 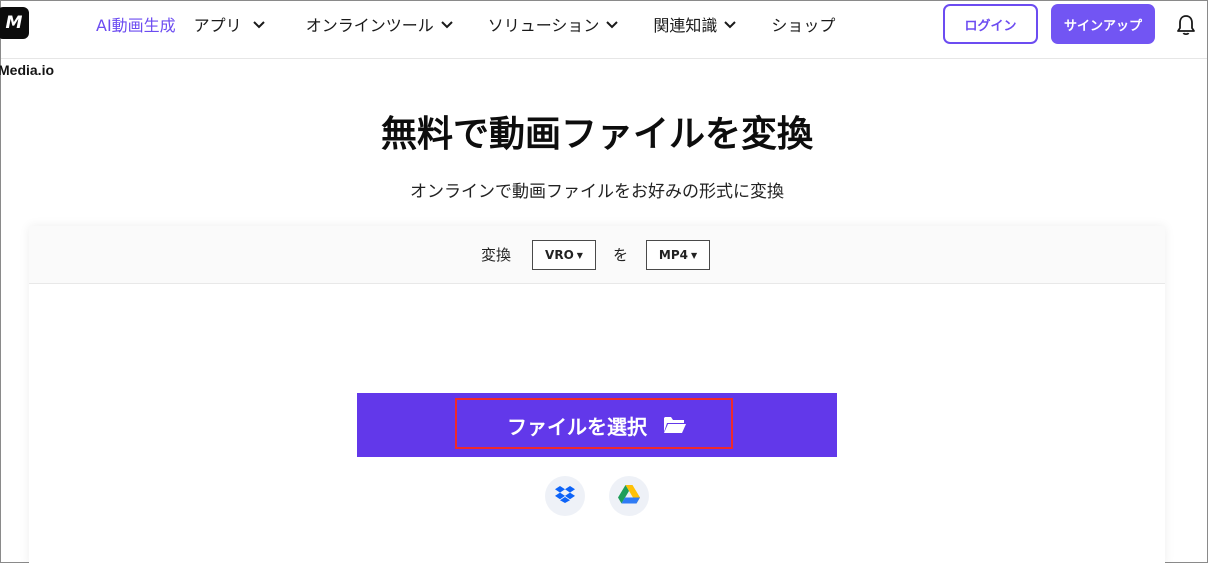 I want to click on nav-item-label: 関連知識, so click(x=685, y=25).